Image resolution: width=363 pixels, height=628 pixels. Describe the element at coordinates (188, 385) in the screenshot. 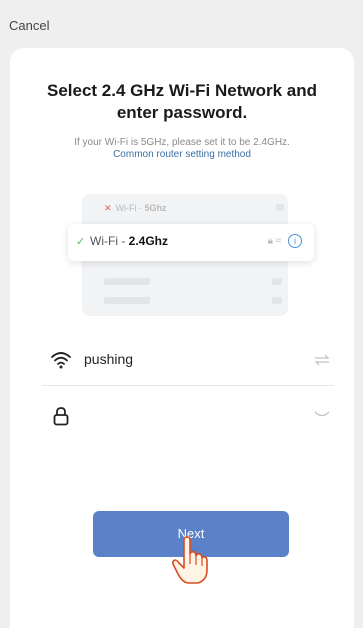

I see `divider` at that location.